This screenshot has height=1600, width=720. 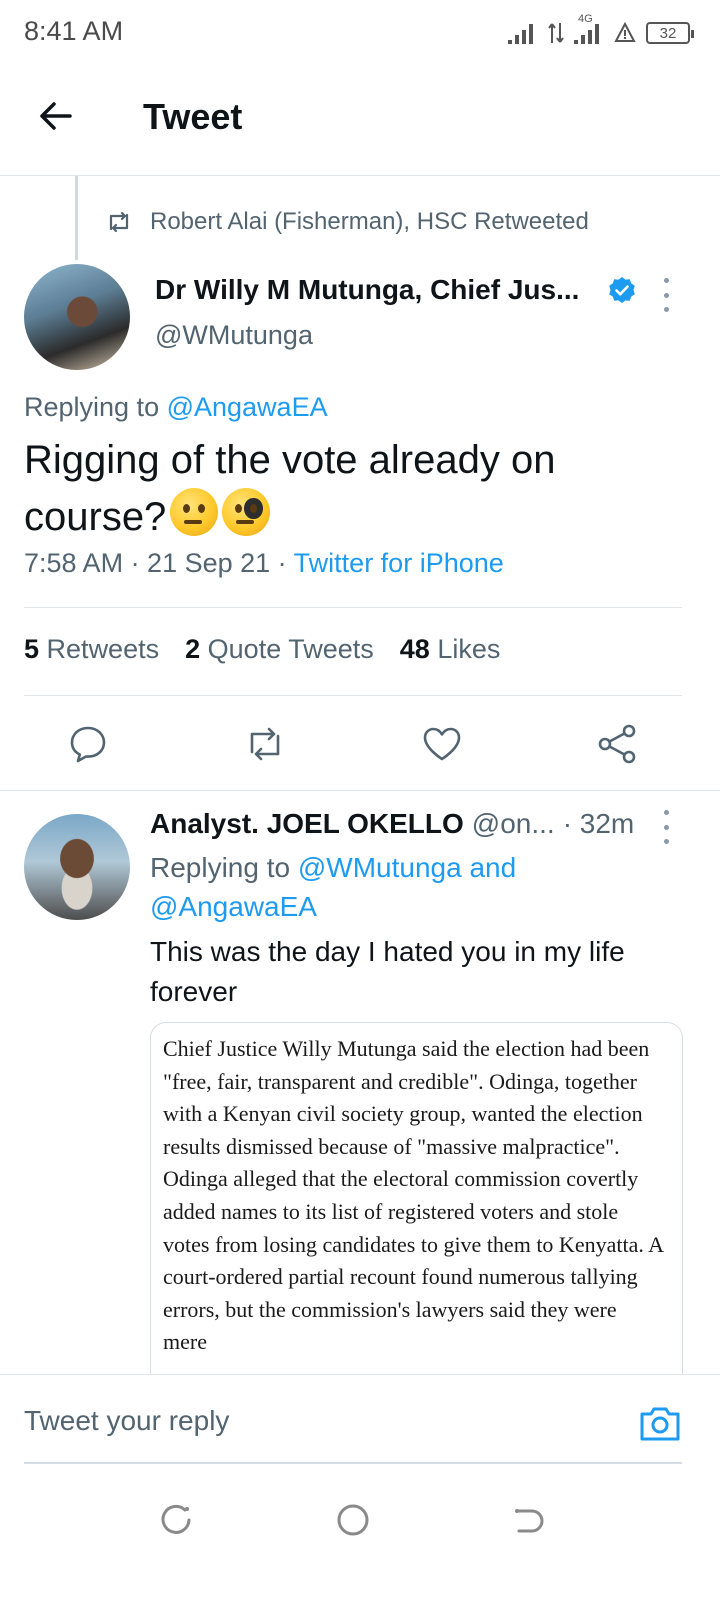 I want to click on reply-replying-to: Replying to @WMutunga and @AngawaEA, so click(x=333, y=887).